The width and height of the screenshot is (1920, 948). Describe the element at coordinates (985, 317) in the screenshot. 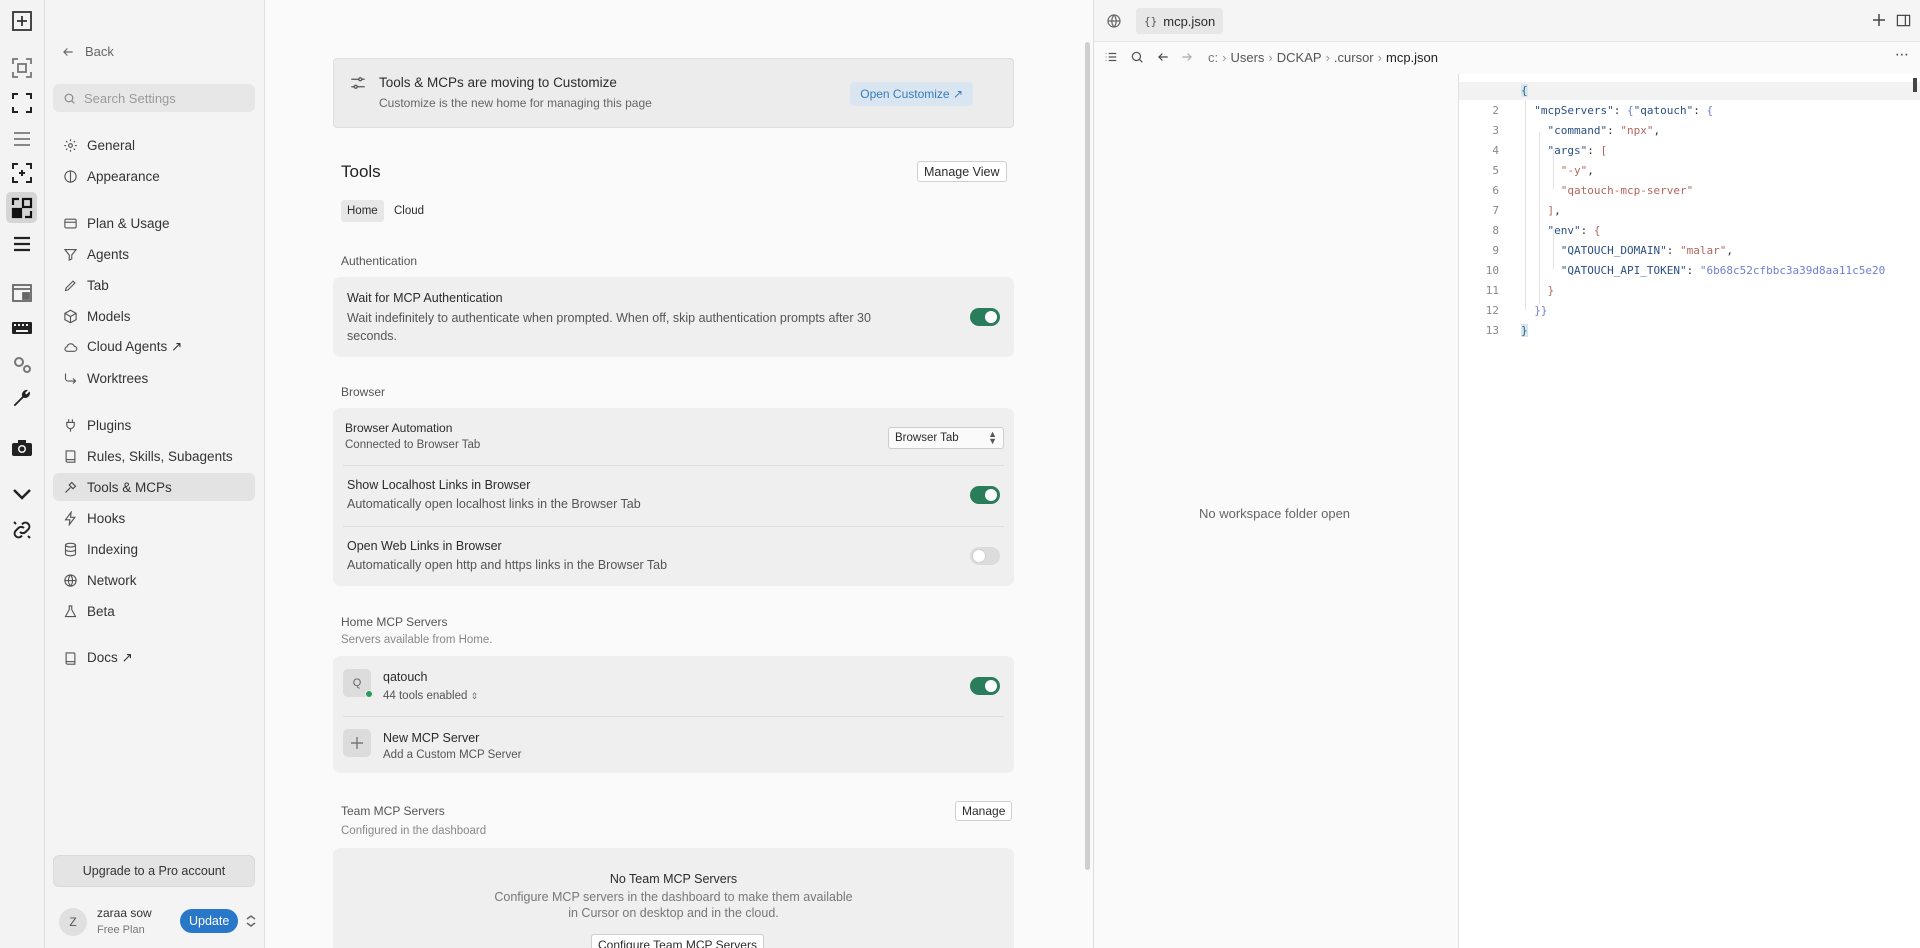

I see `wait-mcp-auth-toggle` at that location.